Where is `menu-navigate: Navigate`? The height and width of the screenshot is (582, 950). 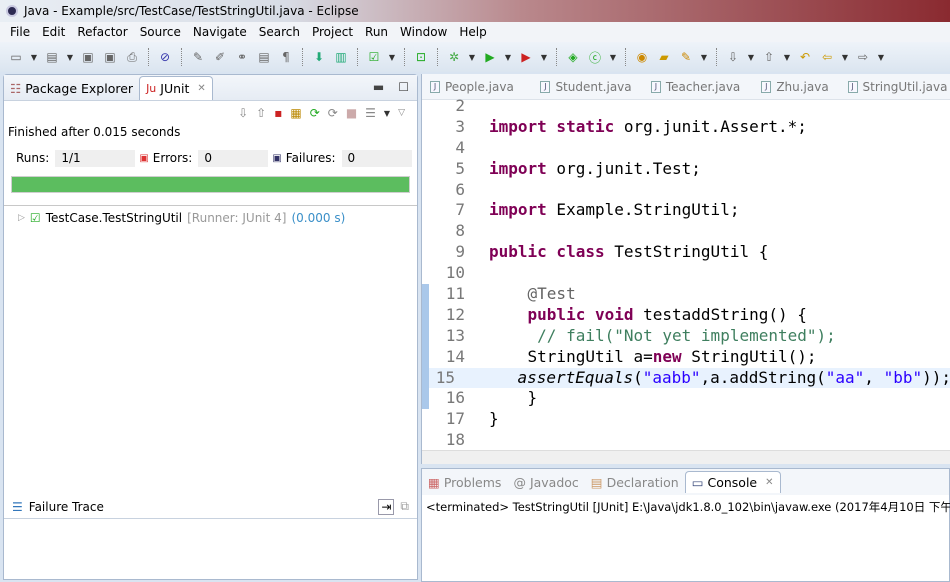 menu-navigate: Navigate is located at coordinates (220, 32).